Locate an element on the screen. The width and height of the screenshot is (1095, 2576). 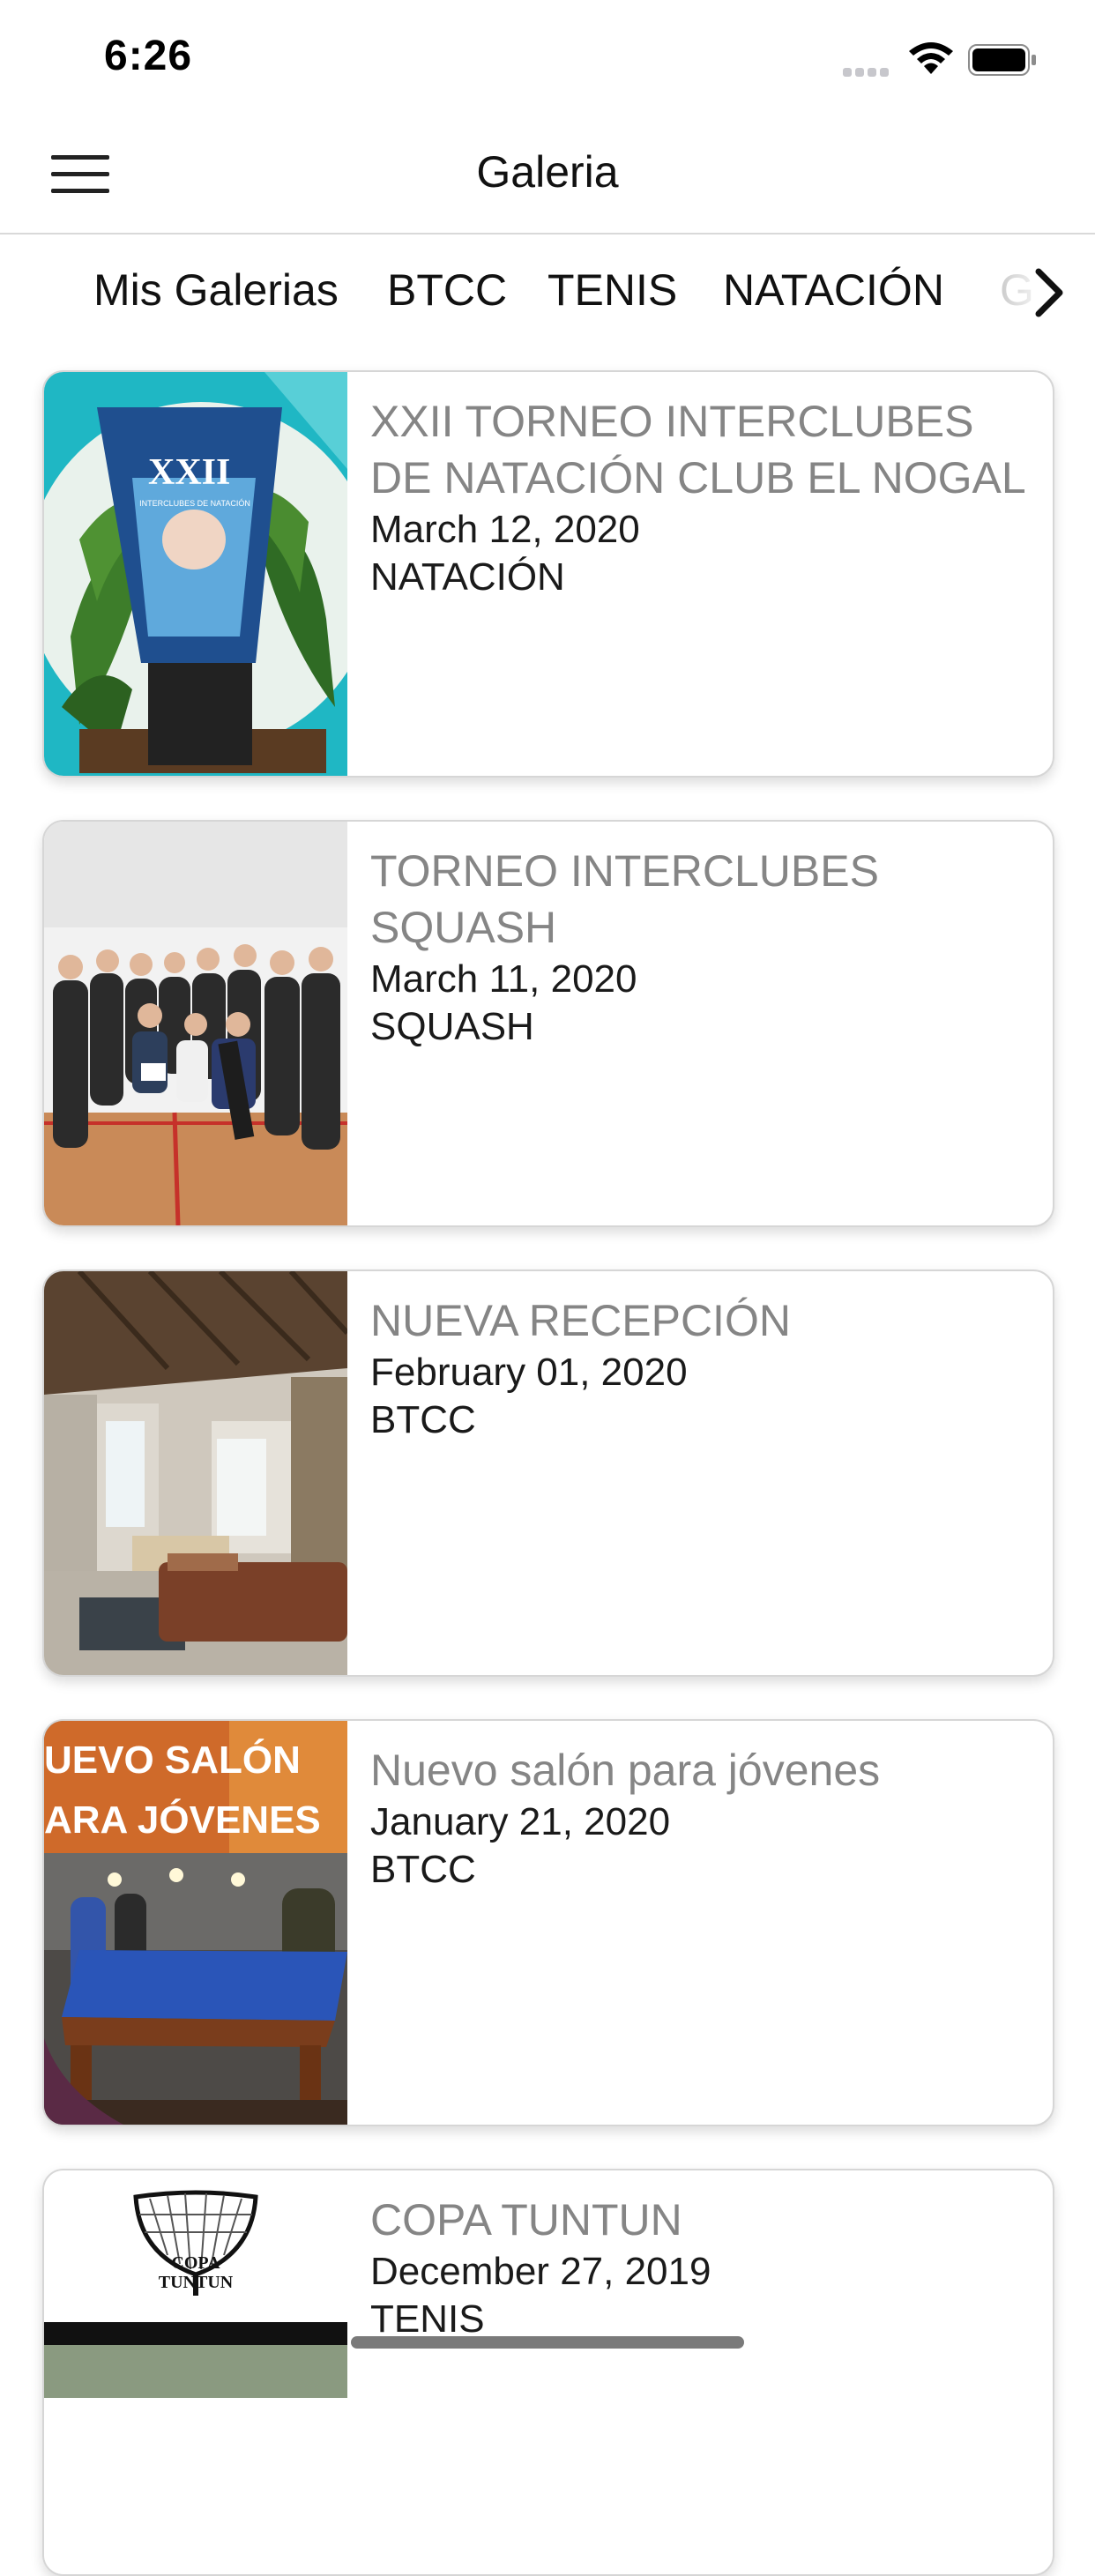
gallery-date: March 12, 2020 is located at coordinates (505, 529).